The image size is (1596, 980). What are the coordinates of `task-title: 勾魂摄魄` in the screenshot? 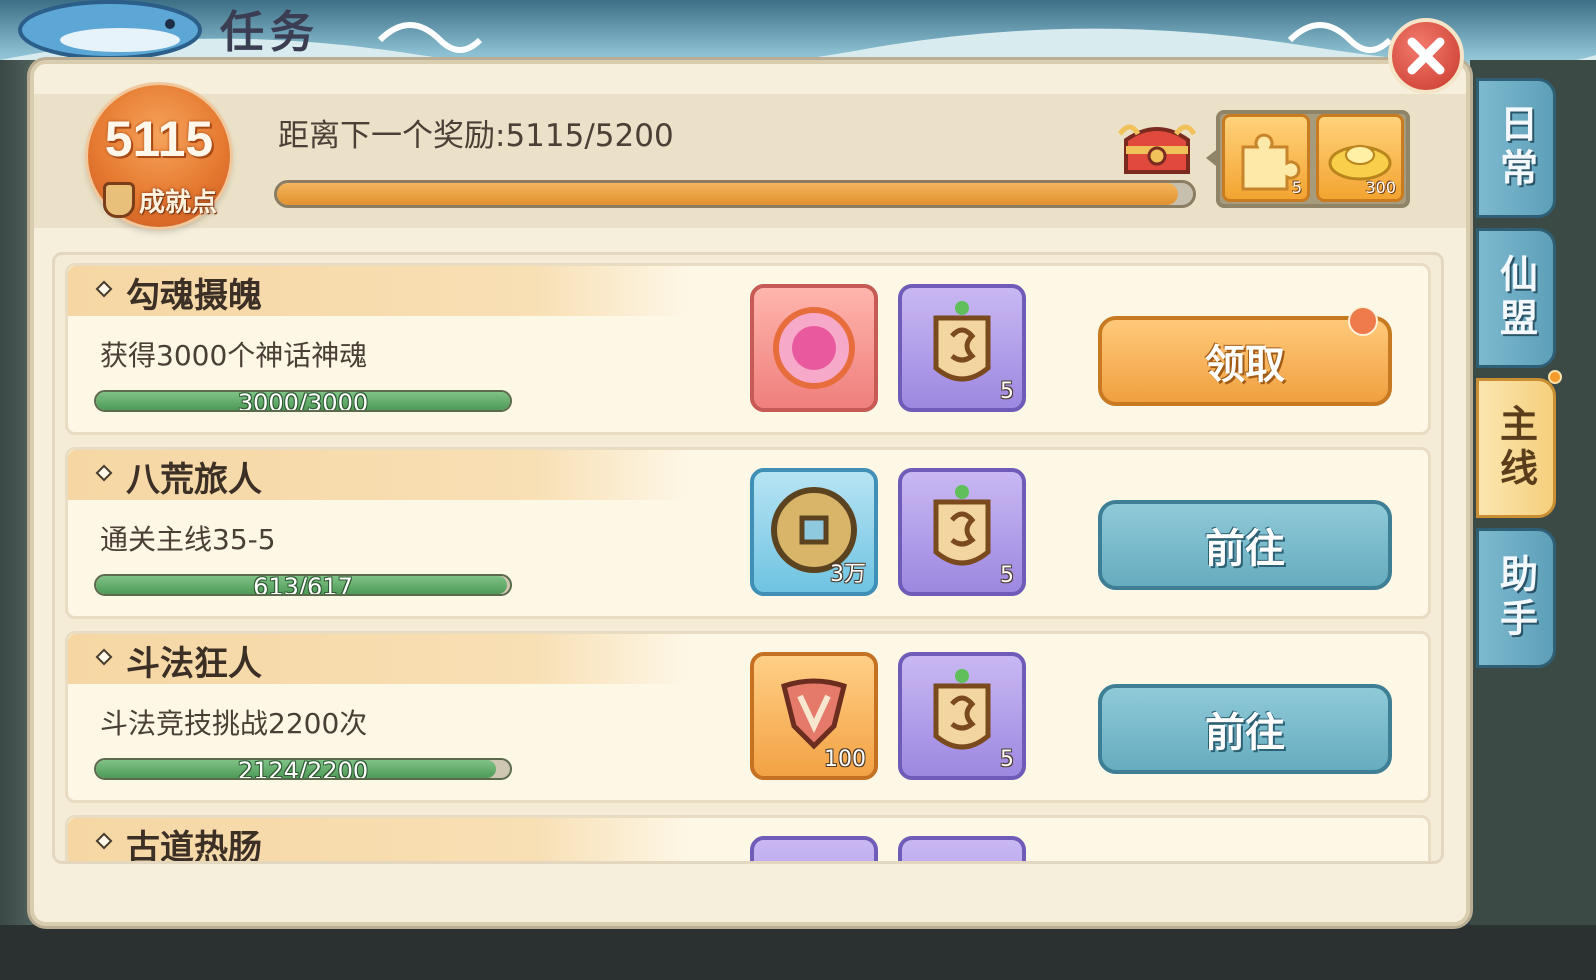 It's located at (194, 296).